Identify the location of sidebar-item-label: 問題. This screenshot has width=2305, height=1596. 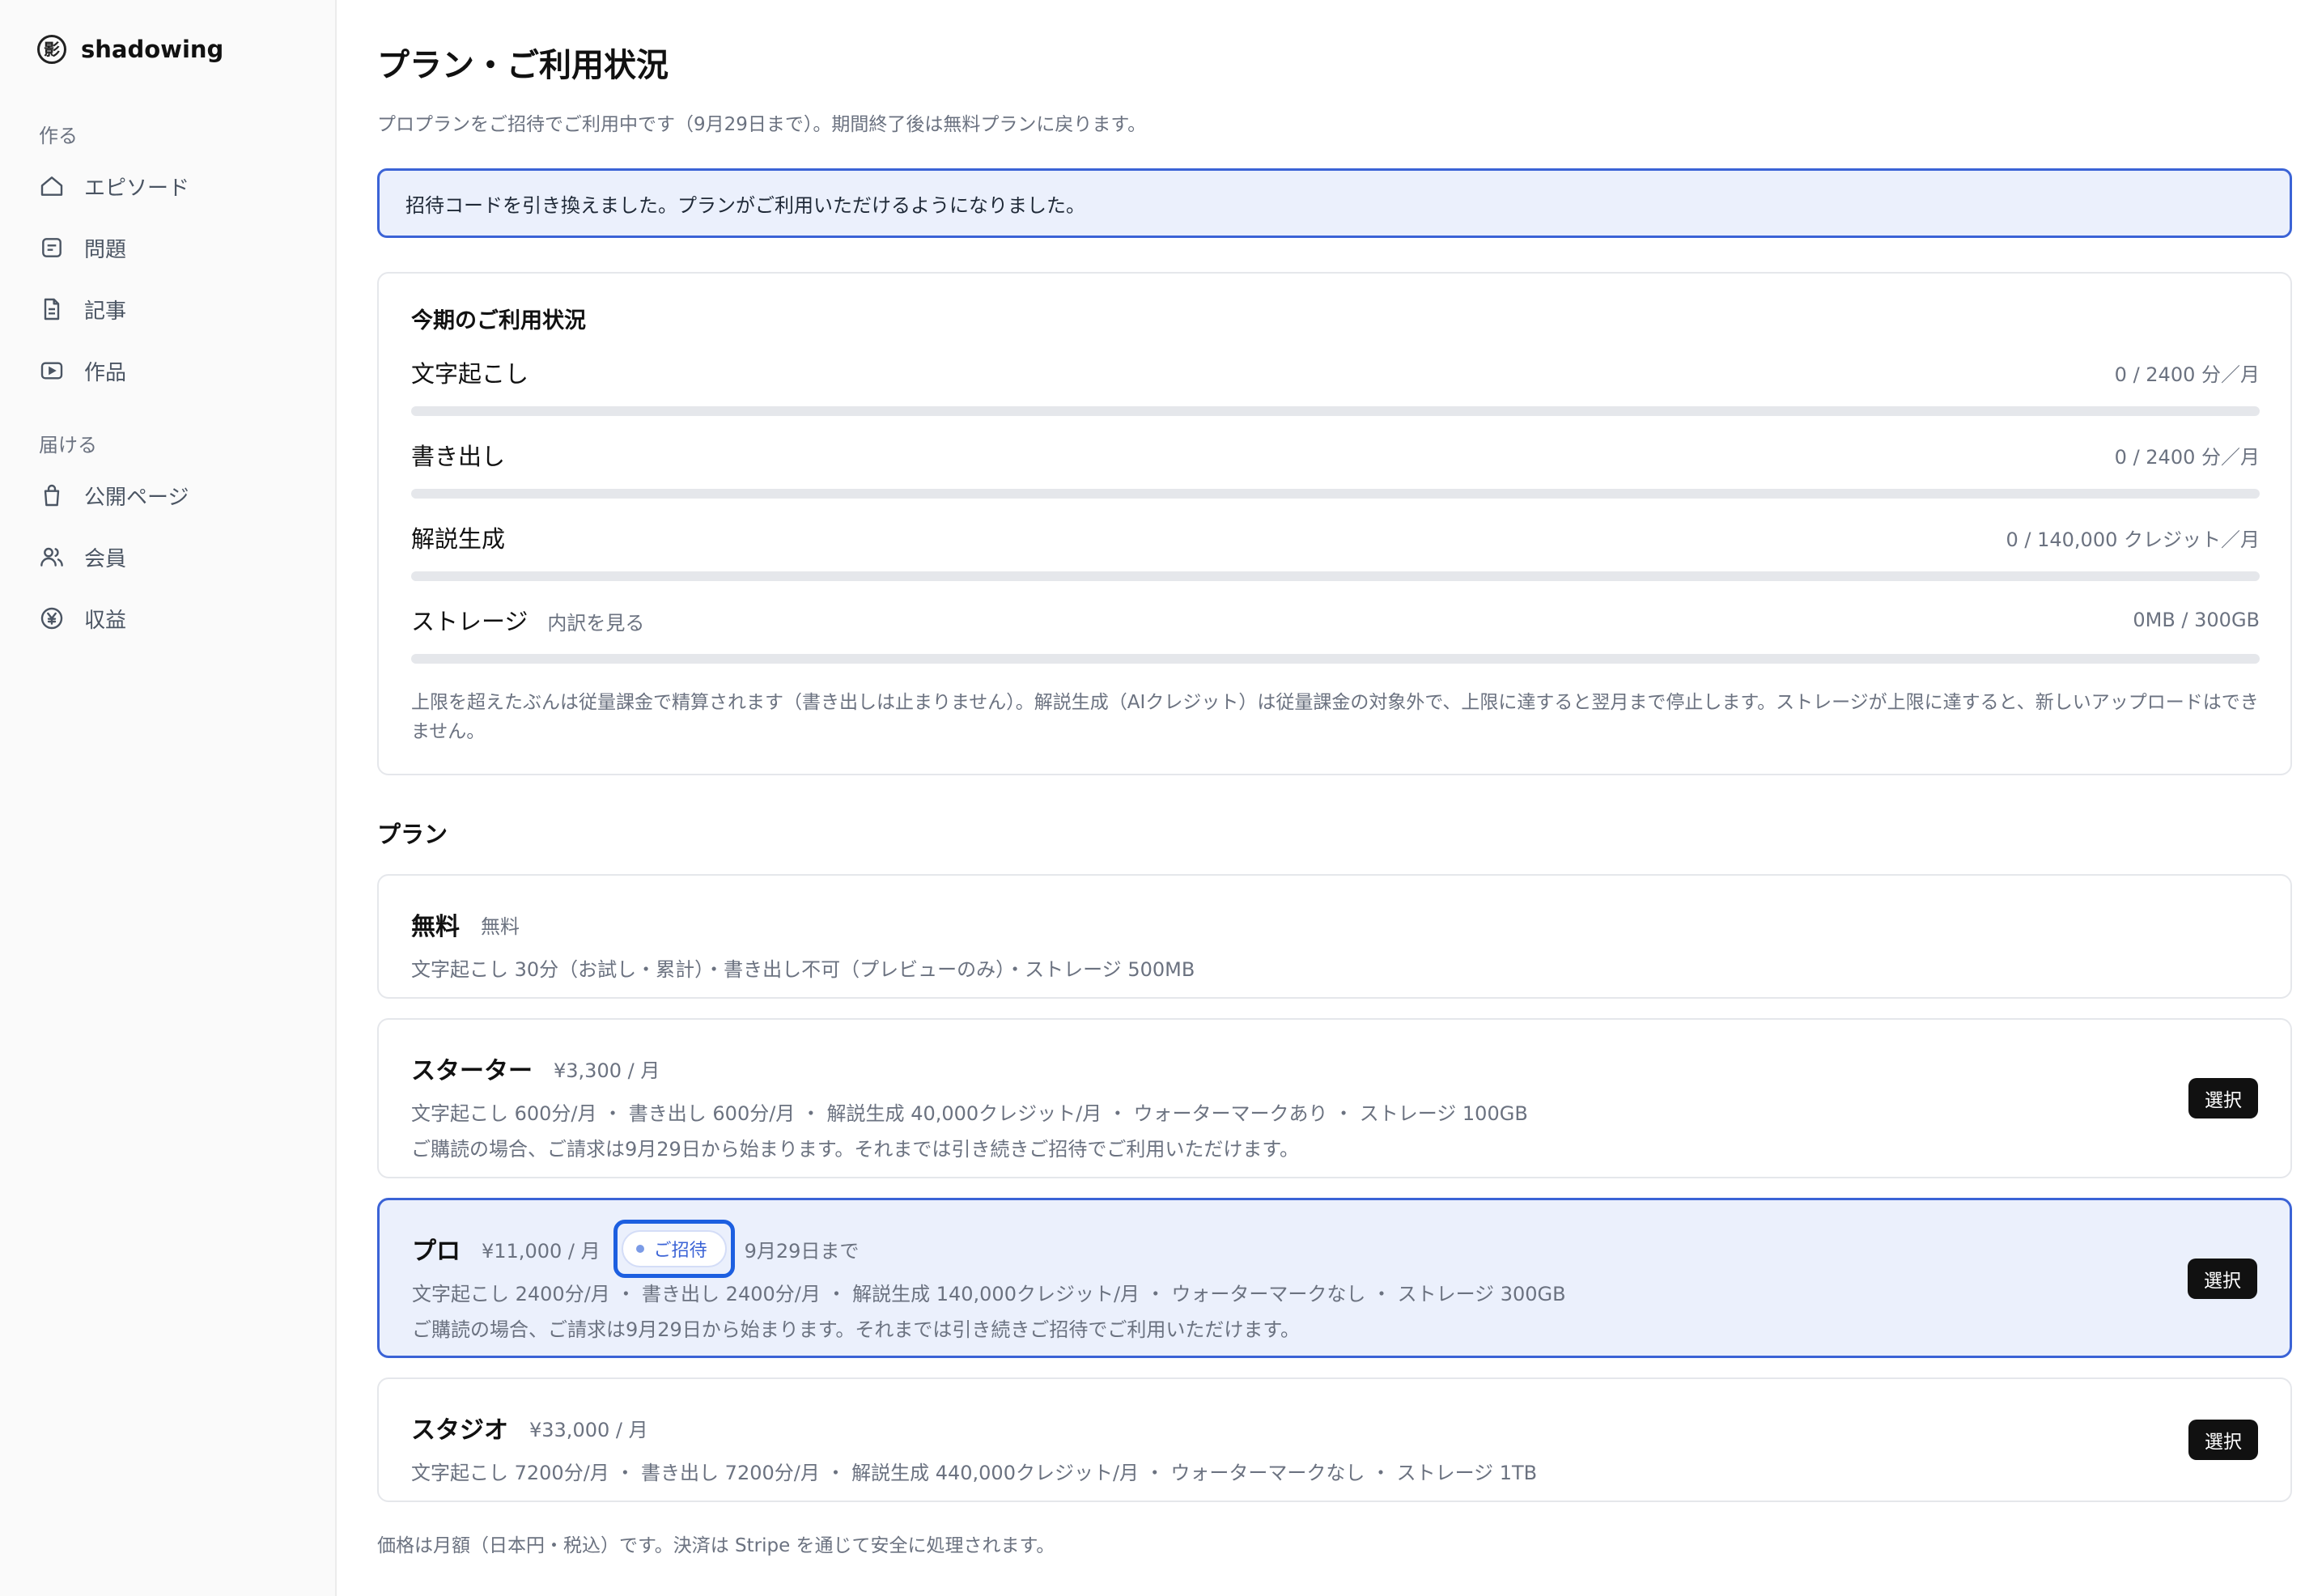
(105, 250).